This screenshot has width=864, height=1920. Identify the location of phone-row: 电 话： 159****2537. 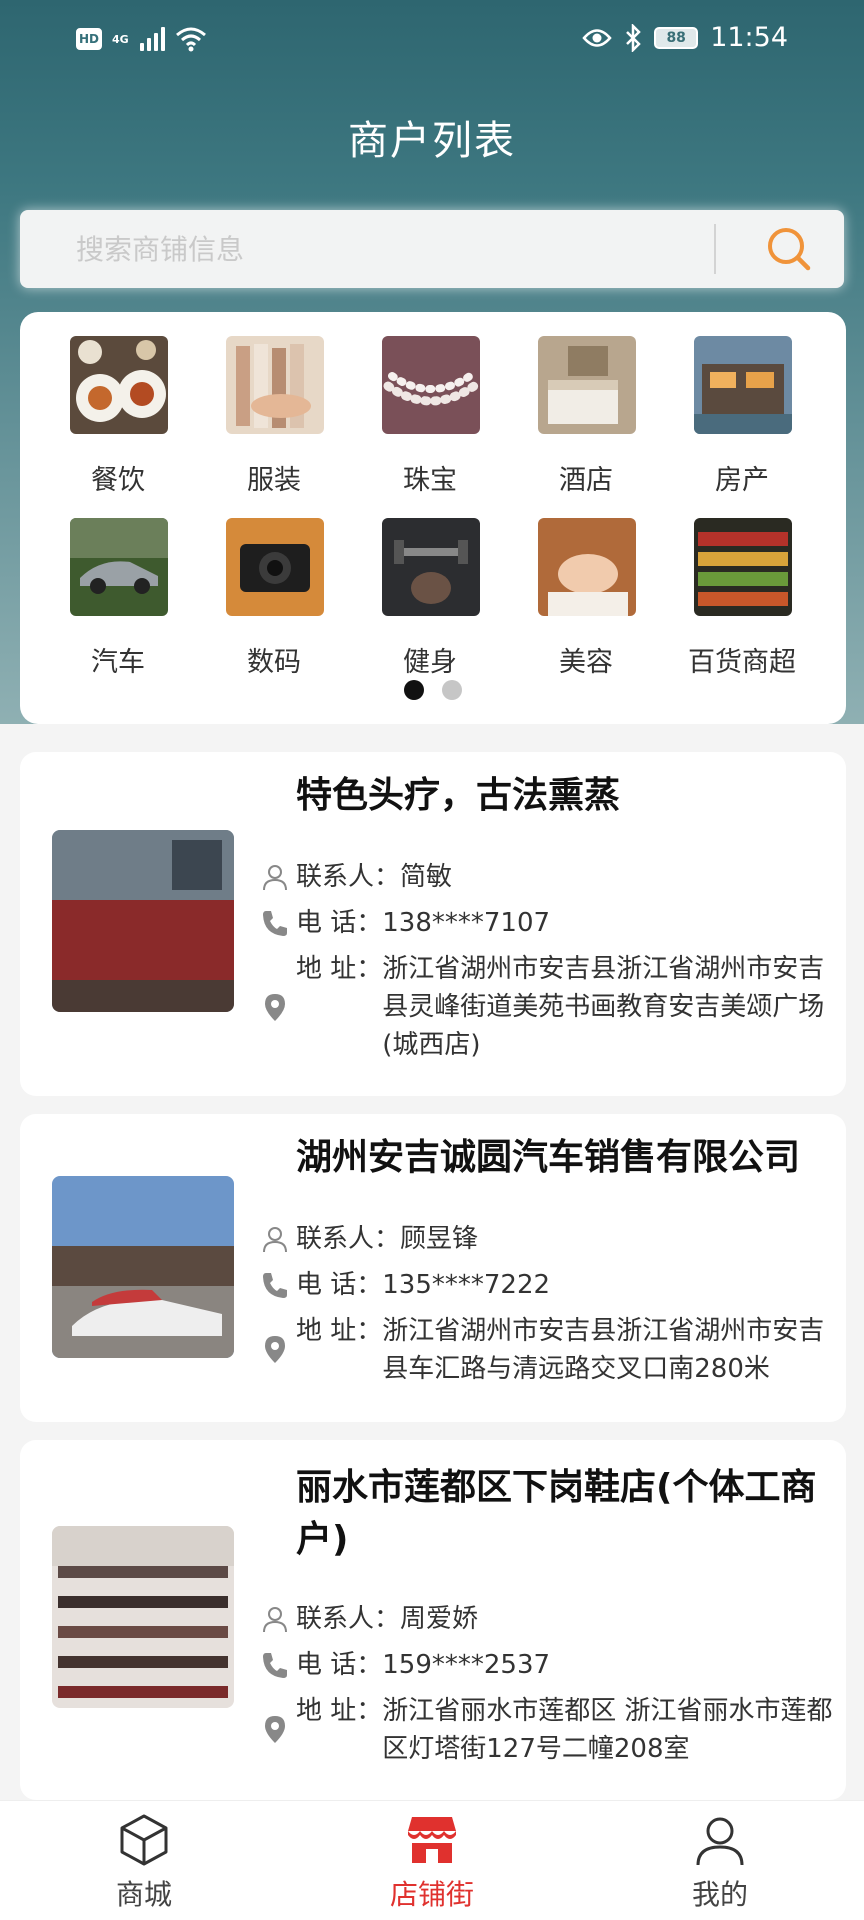
(549, 1665).